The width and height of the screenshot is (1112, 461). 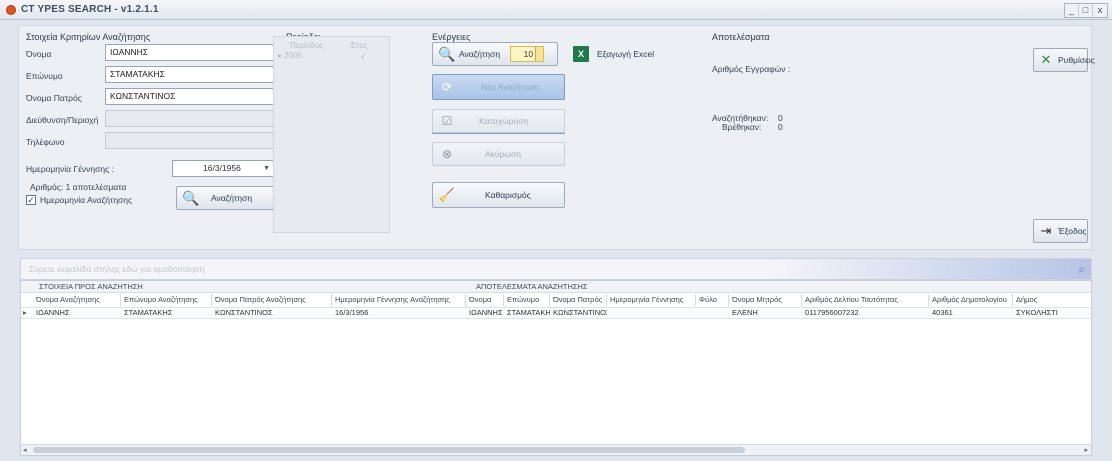 I want to click on window-title: CT YPES SEARCH - v1.2.1.1, so click(x=90, y=9).